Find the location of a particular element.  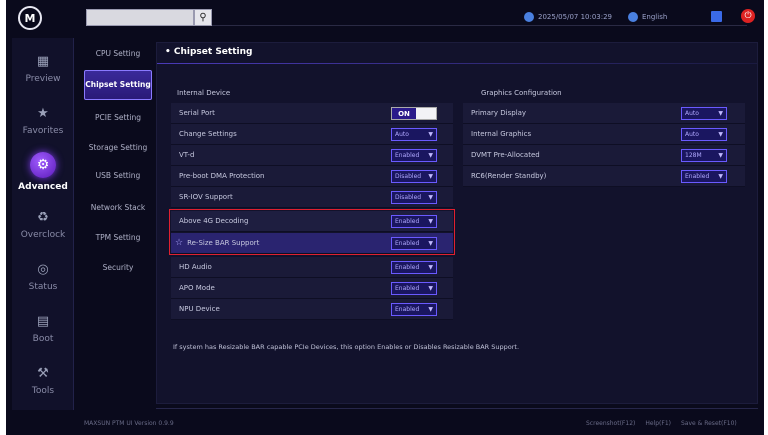

resize-bar-select: Enabled ▼ is located at coordinates (414, 243).